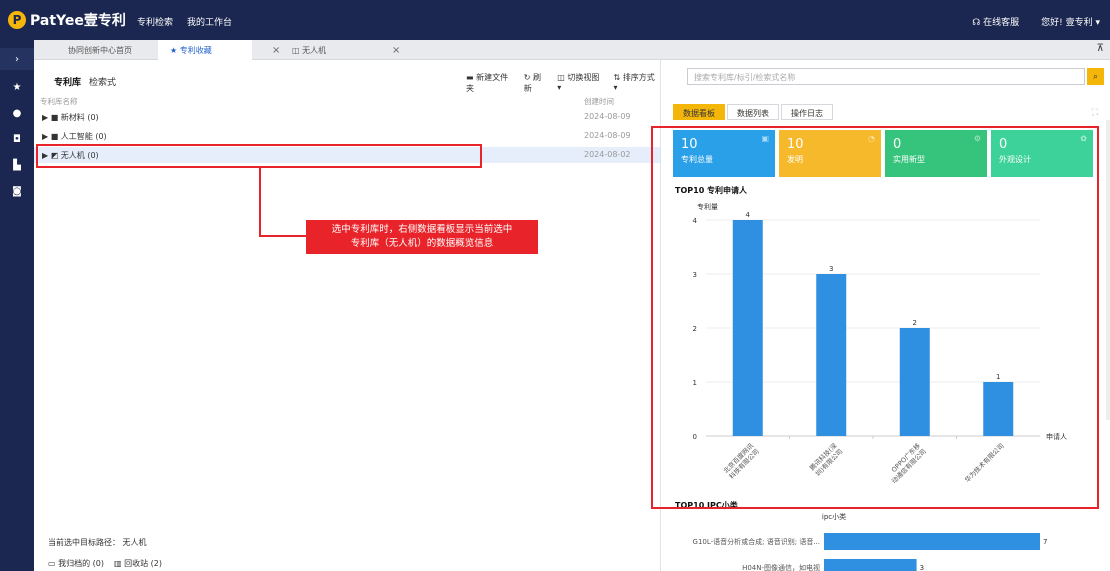  Describe the element at coordinates (17, 59) in the screenshot. I see `expand-nav-icon: ›` at that location.